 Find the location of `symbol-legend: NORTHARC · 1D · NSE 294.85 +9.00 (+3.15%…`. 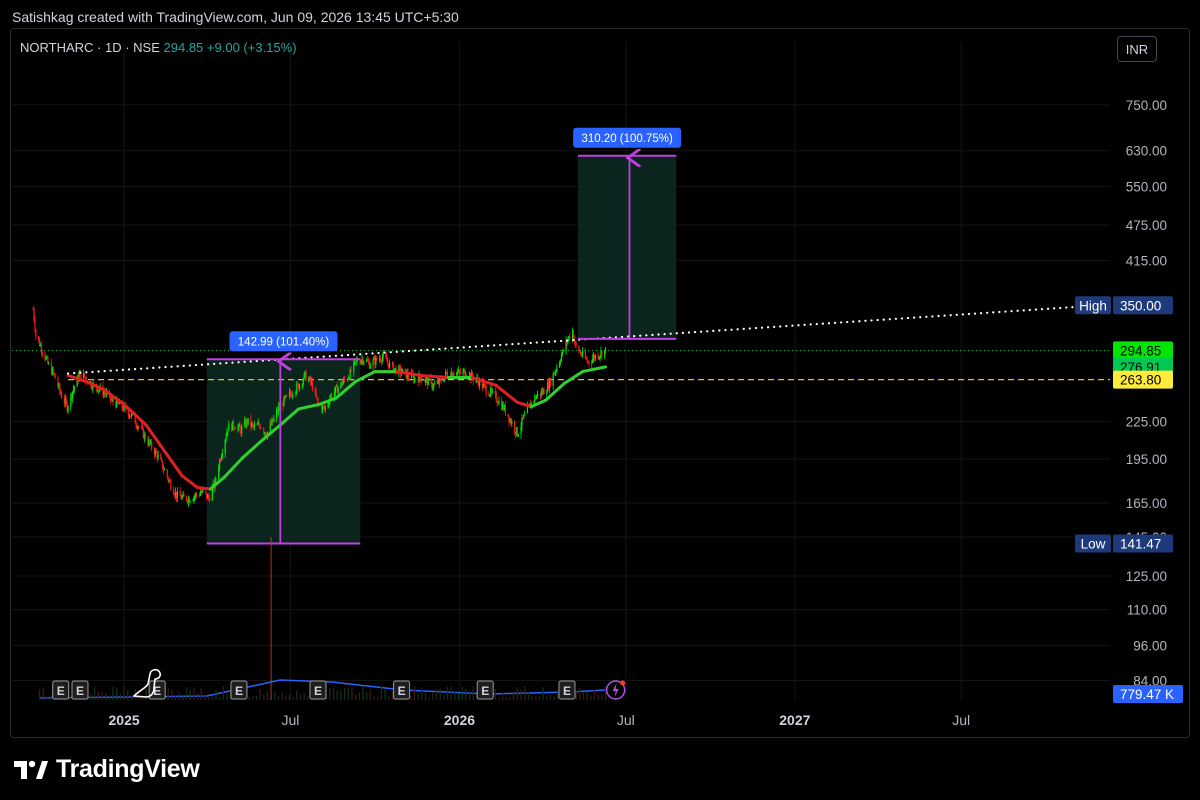

symbol-legend: NORTHARC · 1D · NSE 294.85 +9.00 (+3.15%… is located at coordinates (158, 47).